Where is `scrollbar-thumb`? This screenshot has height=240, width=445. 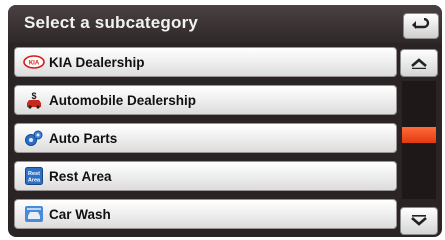 scrollbar-thumb is located at coordinates (419, 135).